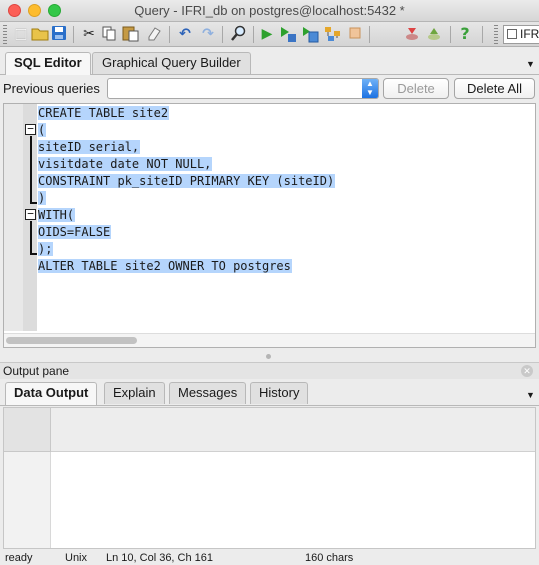 This screenshot has height=565, width=539. I want to click on code-line: );, so click(46, 249).